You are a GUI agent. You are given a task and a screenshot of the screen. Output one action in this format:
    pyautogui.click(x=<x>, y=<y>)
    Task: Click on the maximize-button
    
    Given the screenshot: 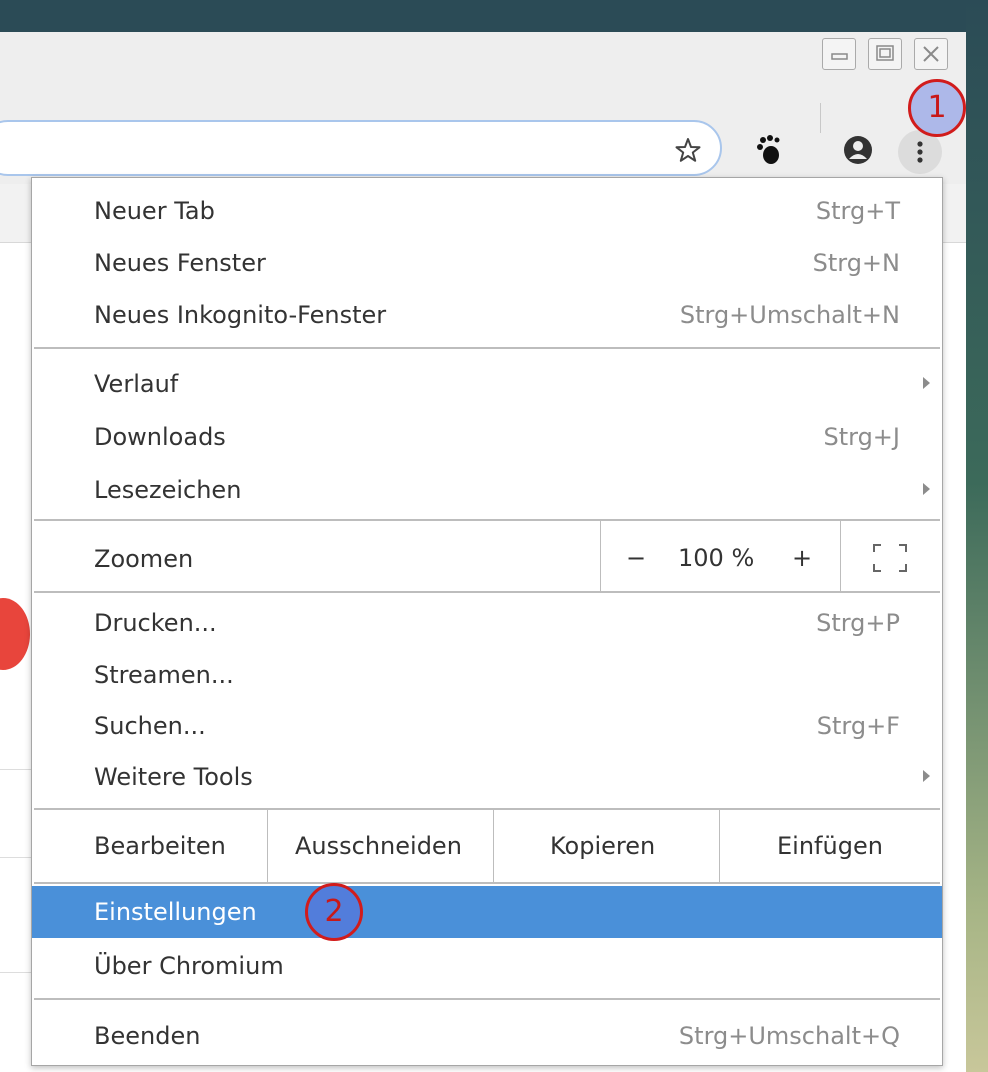 What is the action you would take?
    pyautogui.click(x=885, y=54)
    